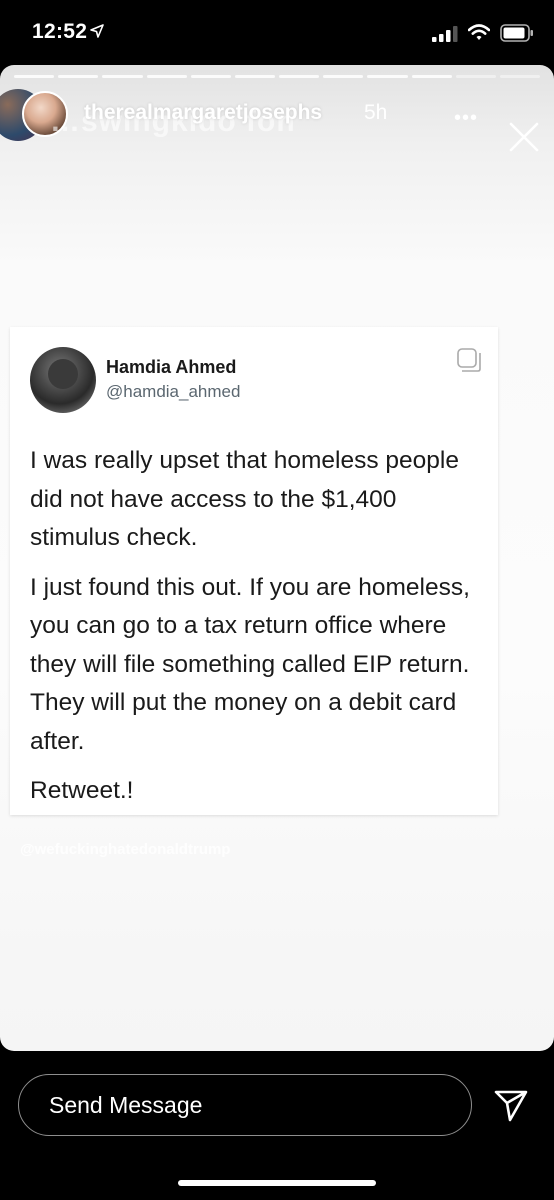 The width and height of the screenshot is (554, 1200). I want to click on tweet-author-handle: @hamdia_ahmed, so click(173, 391).